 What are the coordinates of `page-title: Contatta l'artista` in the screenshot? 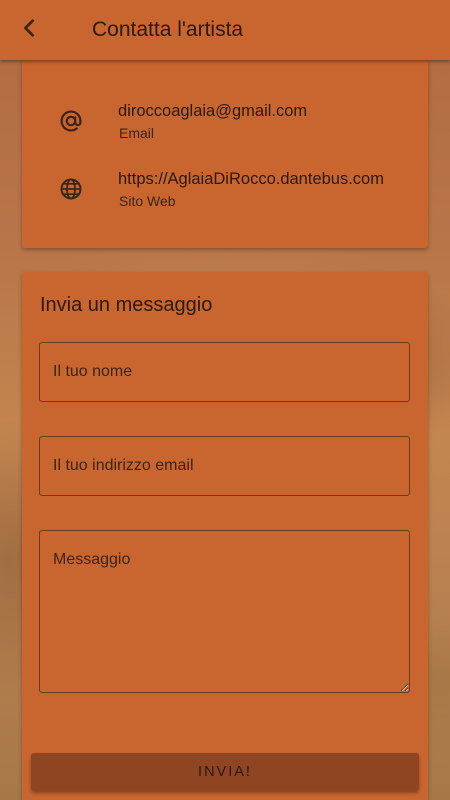 It's located at (168, 29).